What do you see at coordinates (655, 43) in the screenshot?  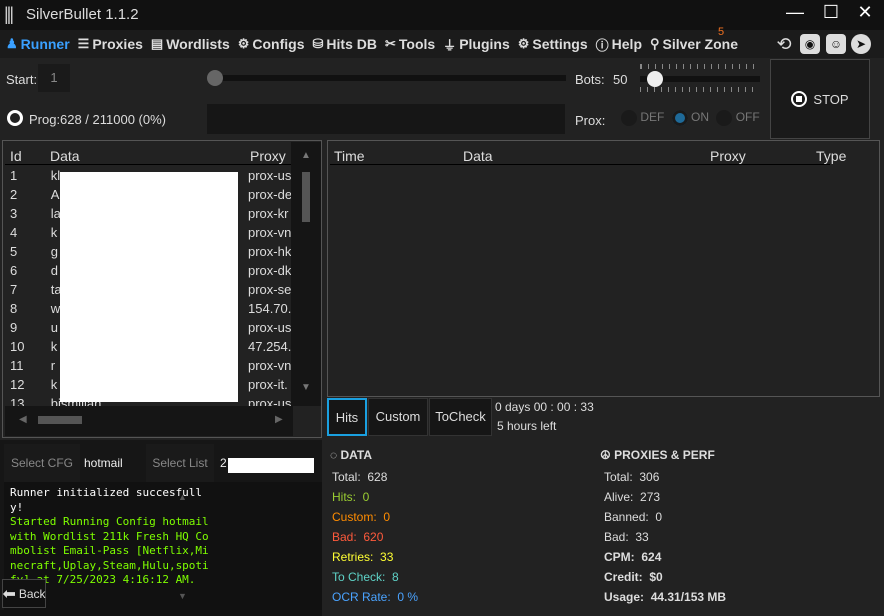 I see `location-icon: ⚲` at bounding box center [655, 43].